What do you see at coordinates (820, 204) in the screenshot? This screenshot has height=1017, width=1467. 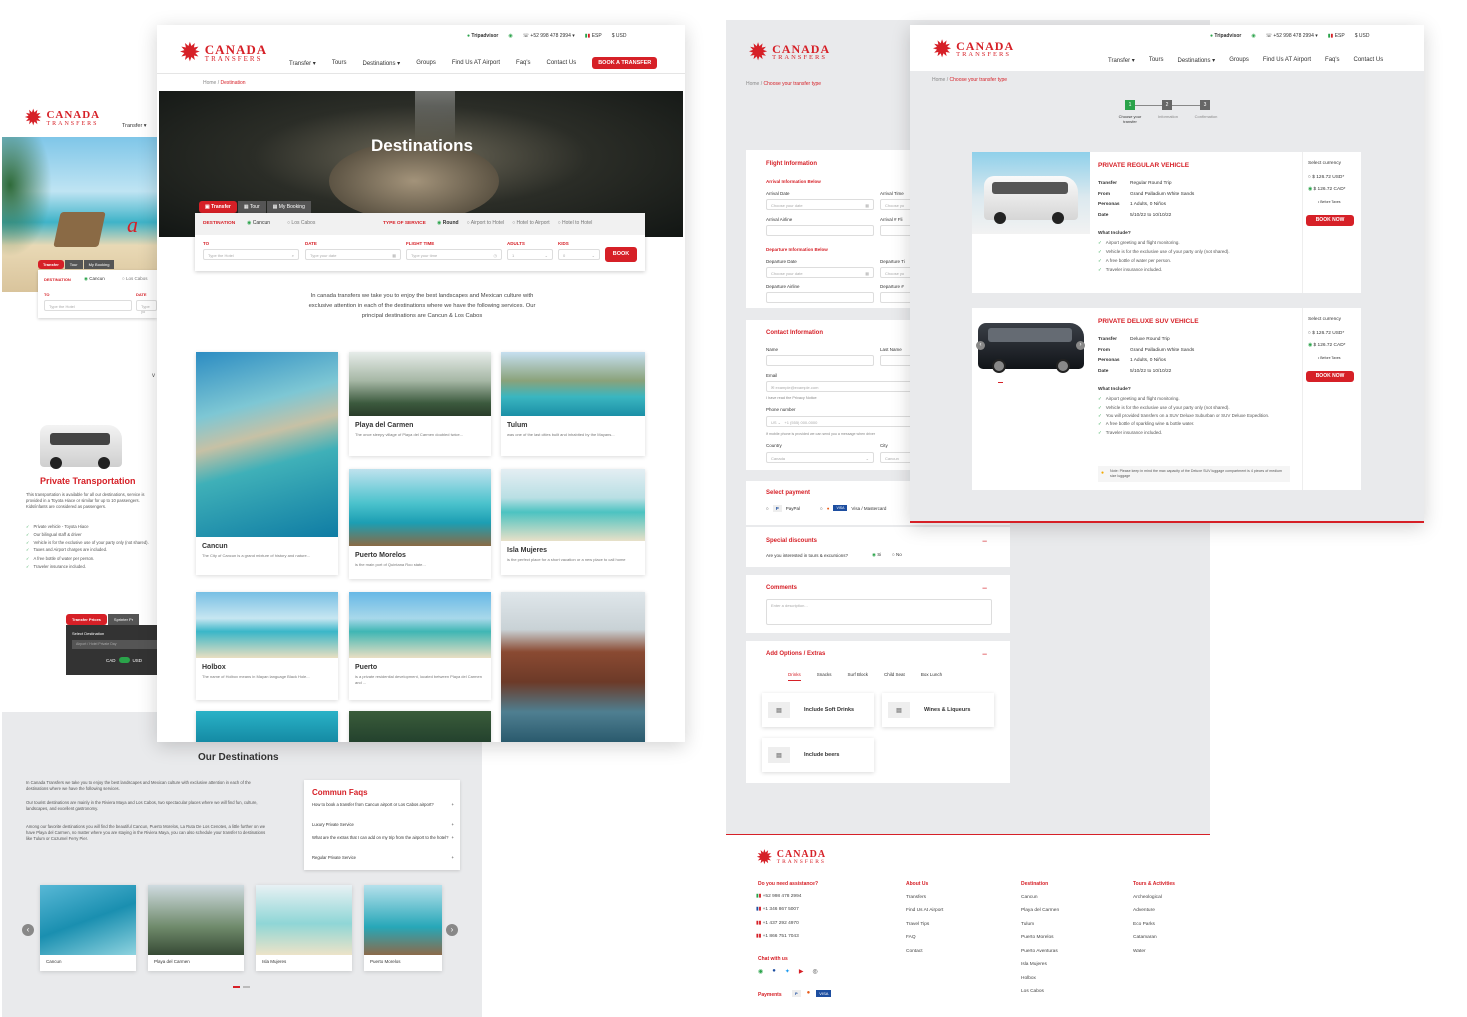 I see `arrival-date-input: Choose your date ▦` at bounding box center [820, 204].